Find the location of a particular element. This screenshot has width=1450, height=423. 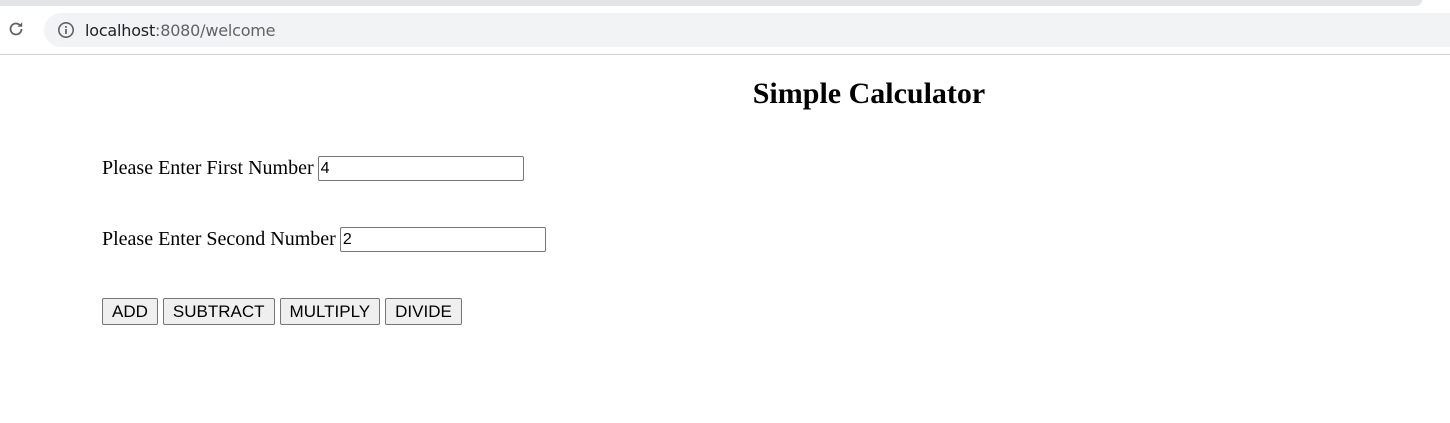

page-title: Simple Calculator is located at coordinates (869, 93).